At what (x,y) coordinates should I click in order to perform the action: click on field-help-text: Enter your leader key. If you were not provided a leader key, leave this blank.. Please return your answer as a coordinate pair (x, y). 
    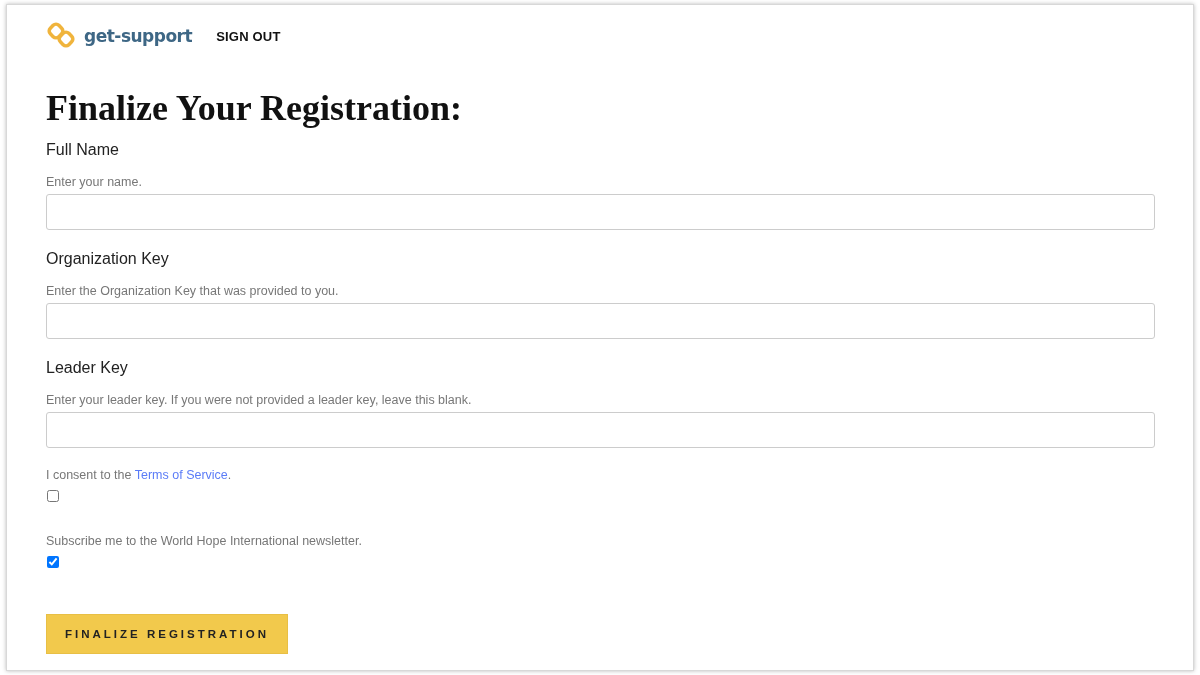
    Looking at the image, I should click on (259, 400).